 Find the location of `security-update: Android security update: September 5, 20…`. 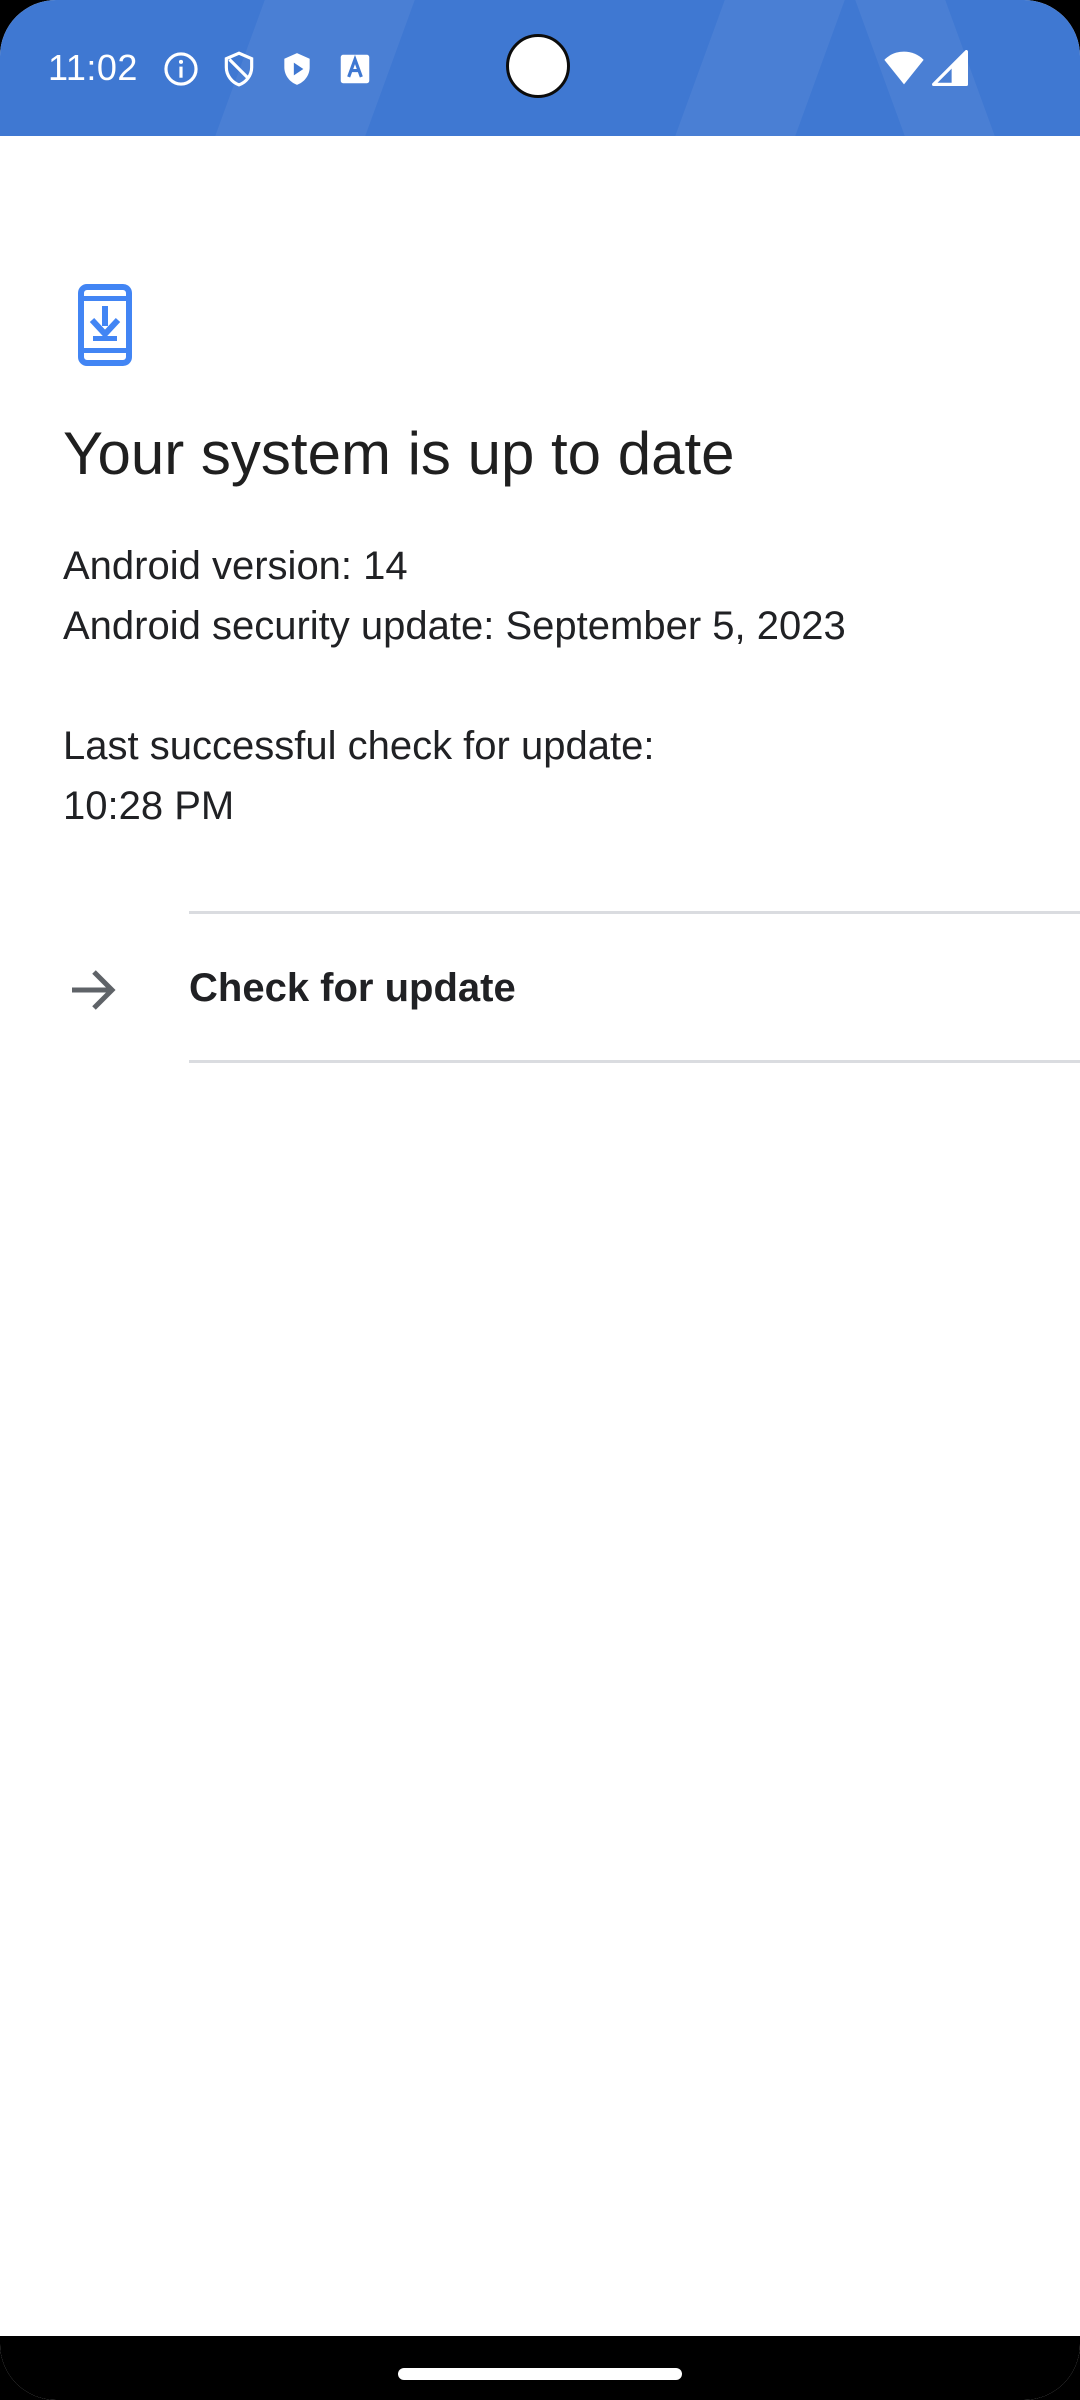

security-update: Android security update: September 5, 20… is located at coordinates (454, 626).